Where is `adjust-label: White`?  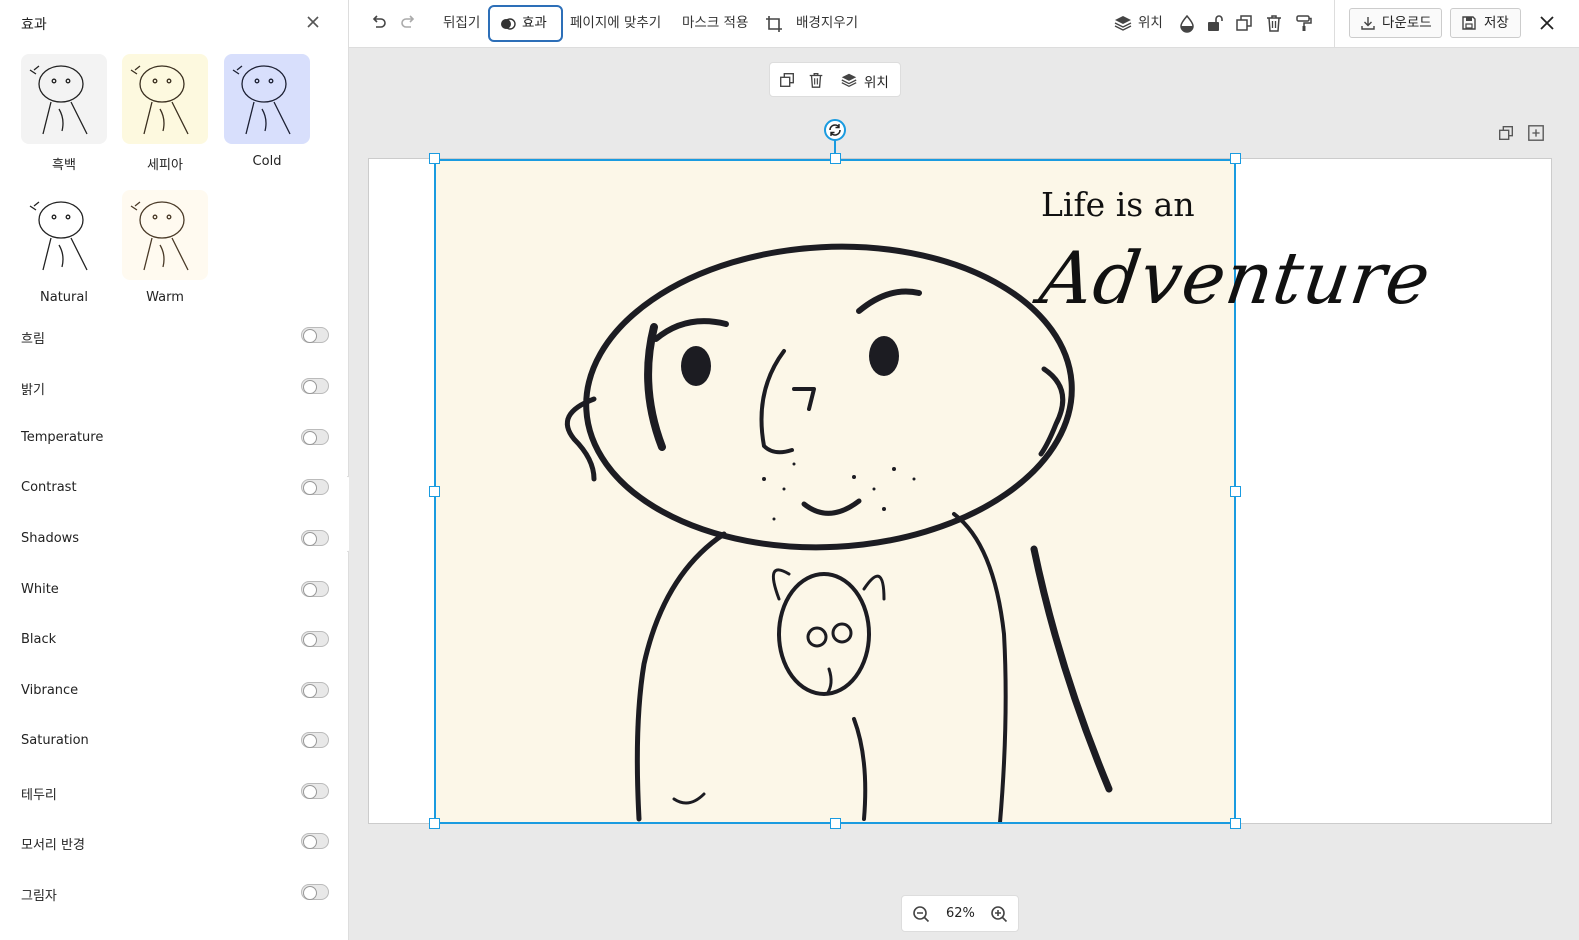
adjust-label: White is located at coordinates (40, 589).